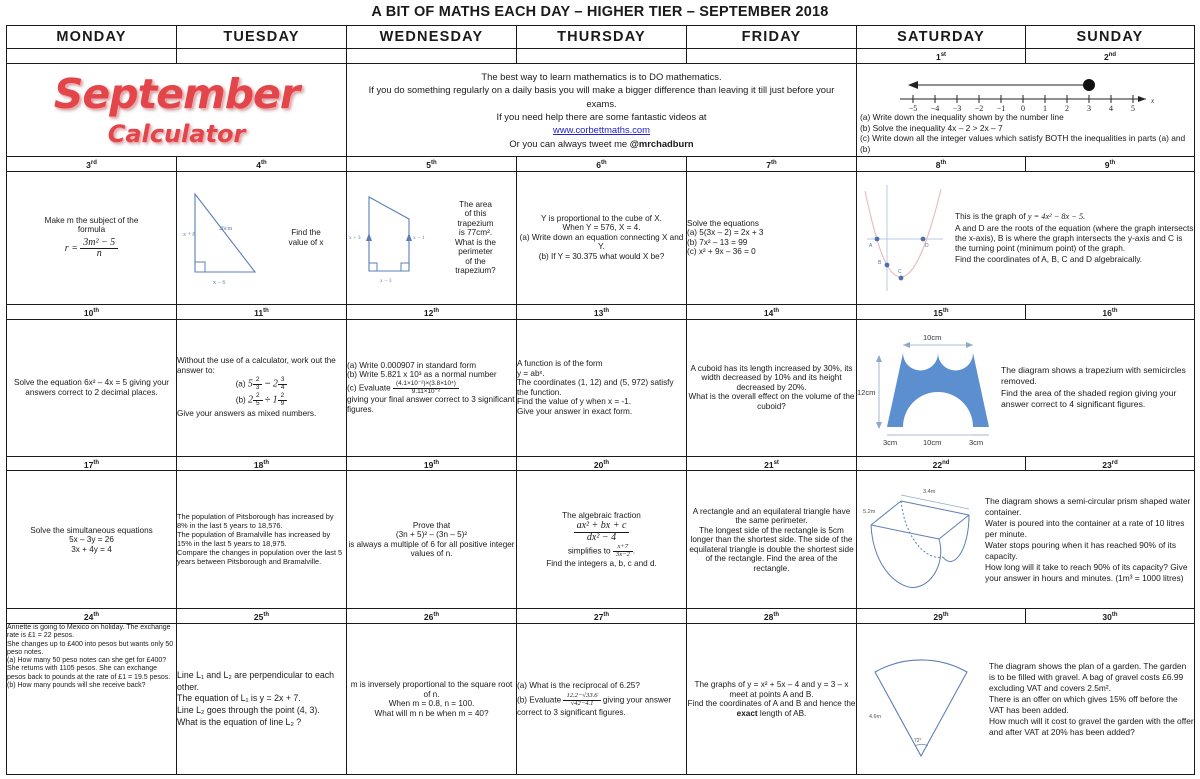 Image resolution: width=1200 pixels, height=779 pixels. I want to click on q17-equation-2: 3x + 4y = 4, so click(91, 549).